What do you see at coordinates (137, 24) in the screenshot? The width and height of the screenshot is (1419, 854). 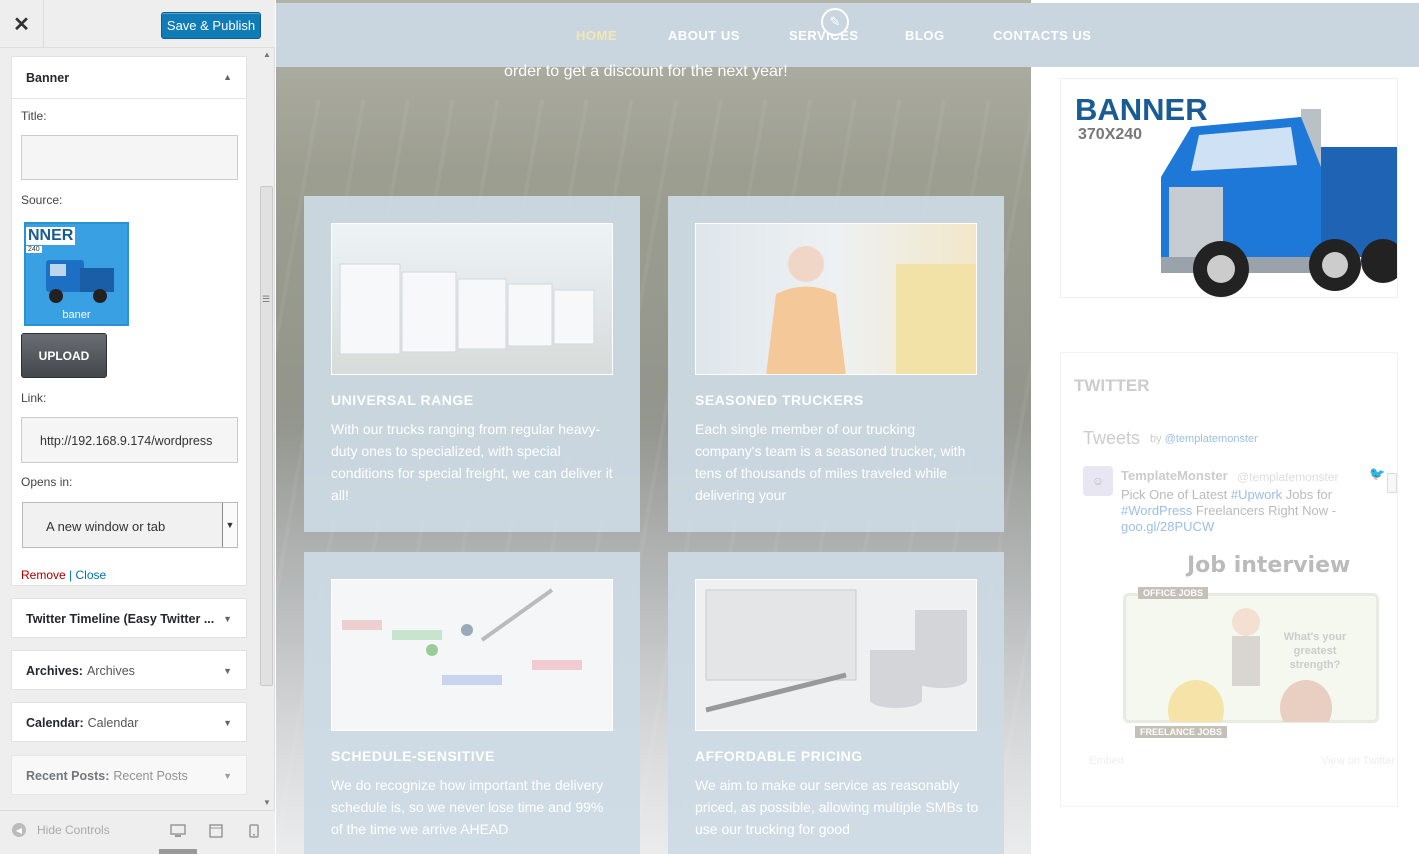 I see `sidebar-header: ✕ Save & Publish` at bounding box center [137, 24].